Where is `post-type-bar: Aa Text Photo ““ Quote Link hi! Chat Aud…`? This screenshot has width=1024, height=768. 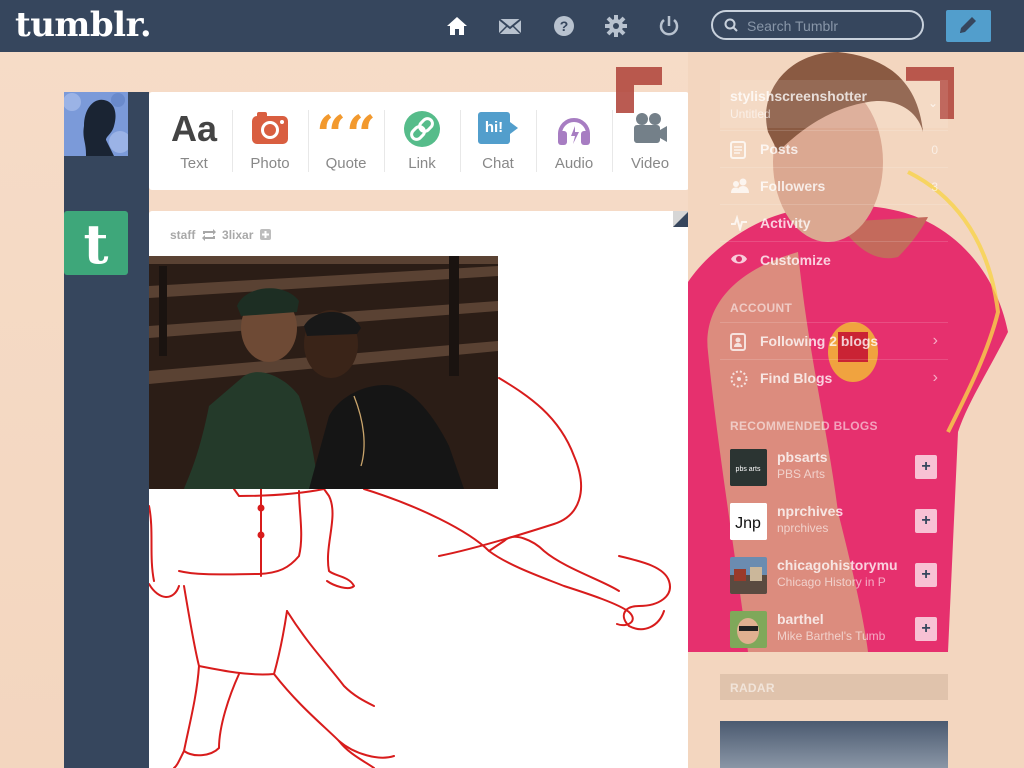 post-type-bar: Aa Text Photo ““ Quote Link hi! Chat Aud… is located at coordinates (419, 141).